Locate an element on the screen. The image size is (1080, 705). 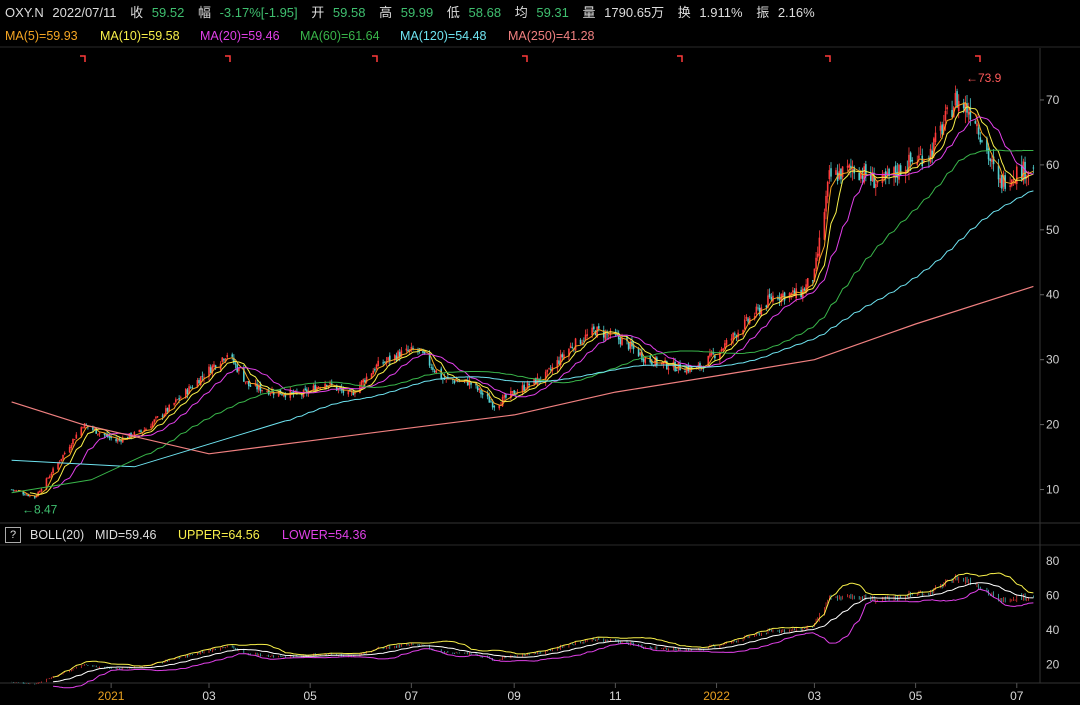
ma60-lead-line is located at coordinates (79, 473).